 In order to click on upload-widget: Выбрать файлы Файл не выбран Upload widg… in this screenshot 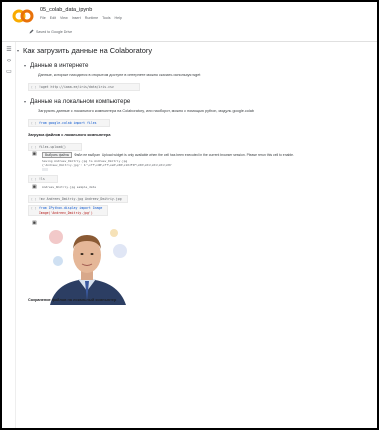, I will do `click(168, 155)`.